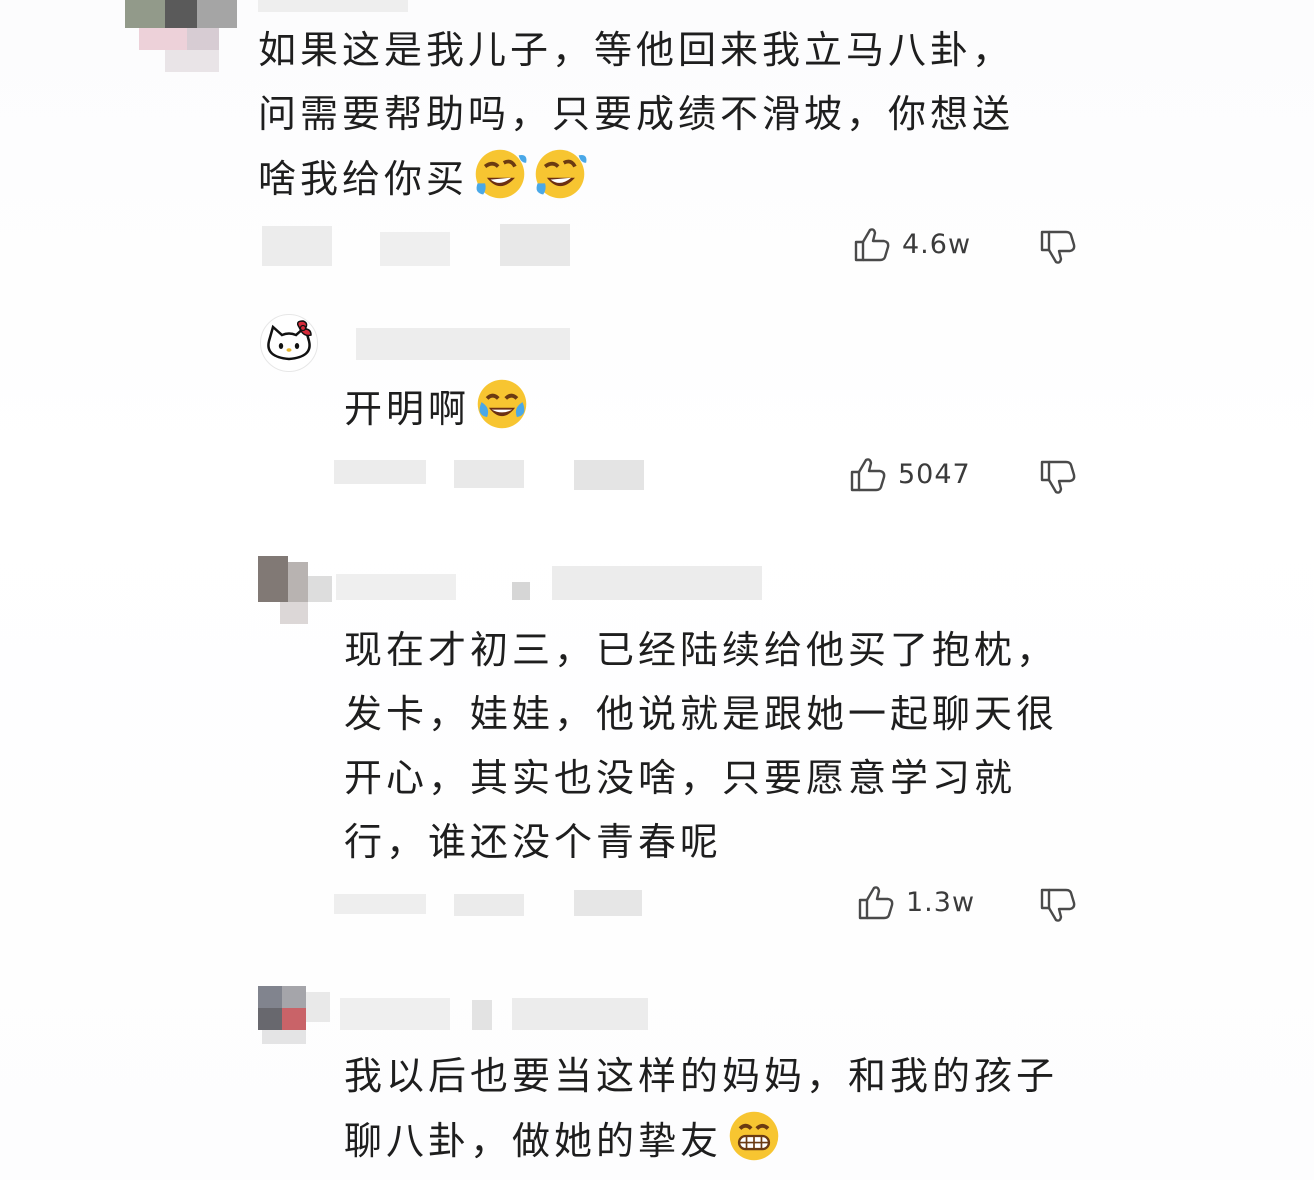 Image resolution: width=1314 pixels, height=1180 pixels. I want to click on tears-of-joy-emoji, so click(502, 404).